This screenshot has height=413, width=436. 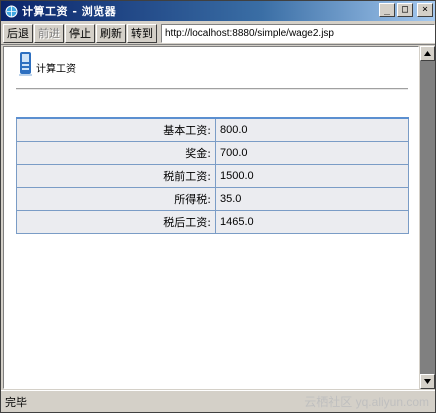 I want to click on row-label: 基本工资:, so click(x=116, y=130).